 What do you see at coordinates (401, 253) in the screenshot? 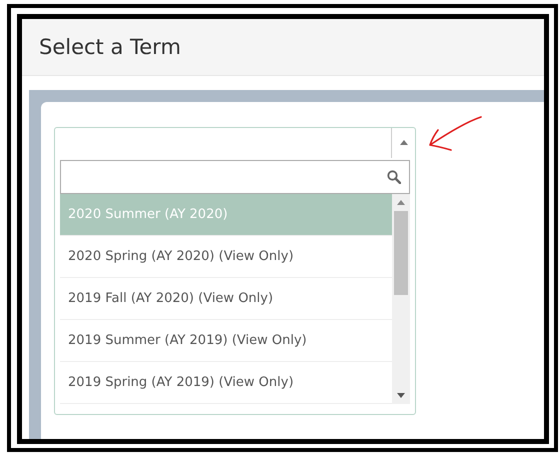
I see `scrollbar-thumb` at bounding box center [401, 253].